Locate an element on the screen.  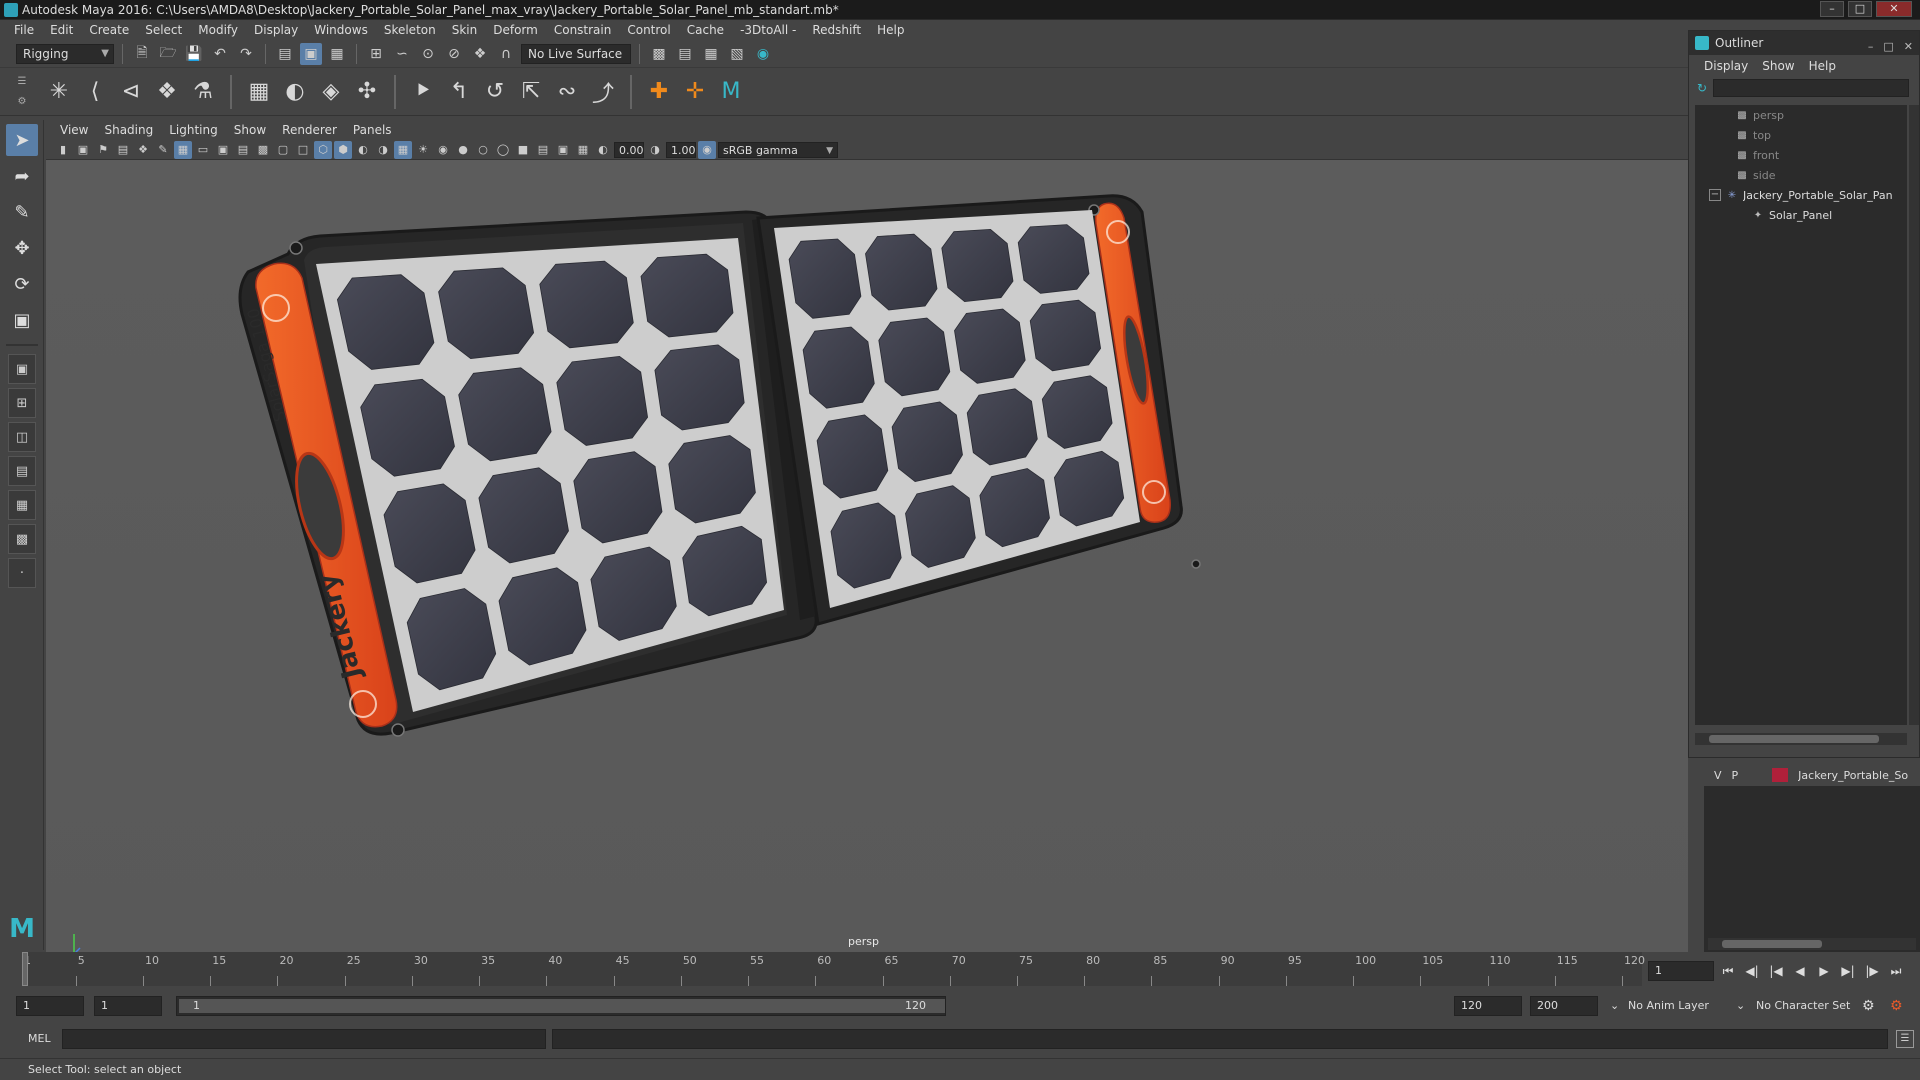
script-editor-icon: ☰ is located at coordinates (1905, 1039).